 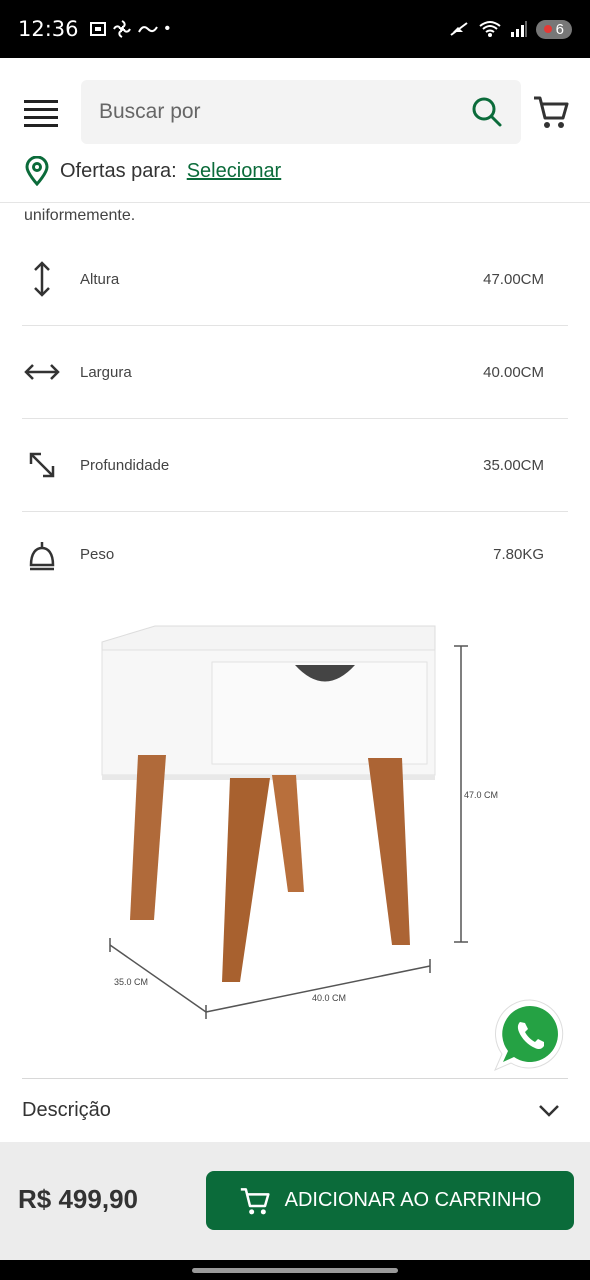 What do you see at coordinates (559, 29) in the screenshot?
I see `battery-level: 6` at bounding box center [559, 29].